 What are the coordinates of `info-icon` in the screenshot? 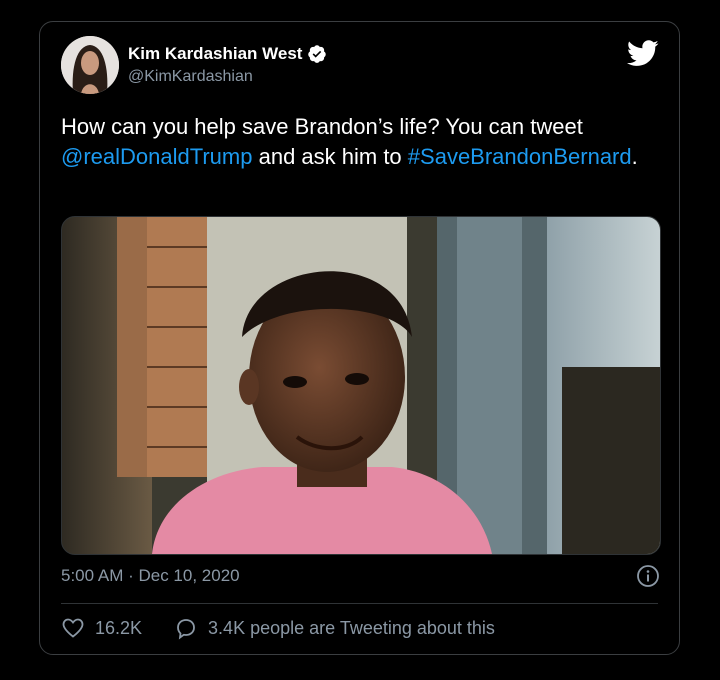 It's located at (648, 576).